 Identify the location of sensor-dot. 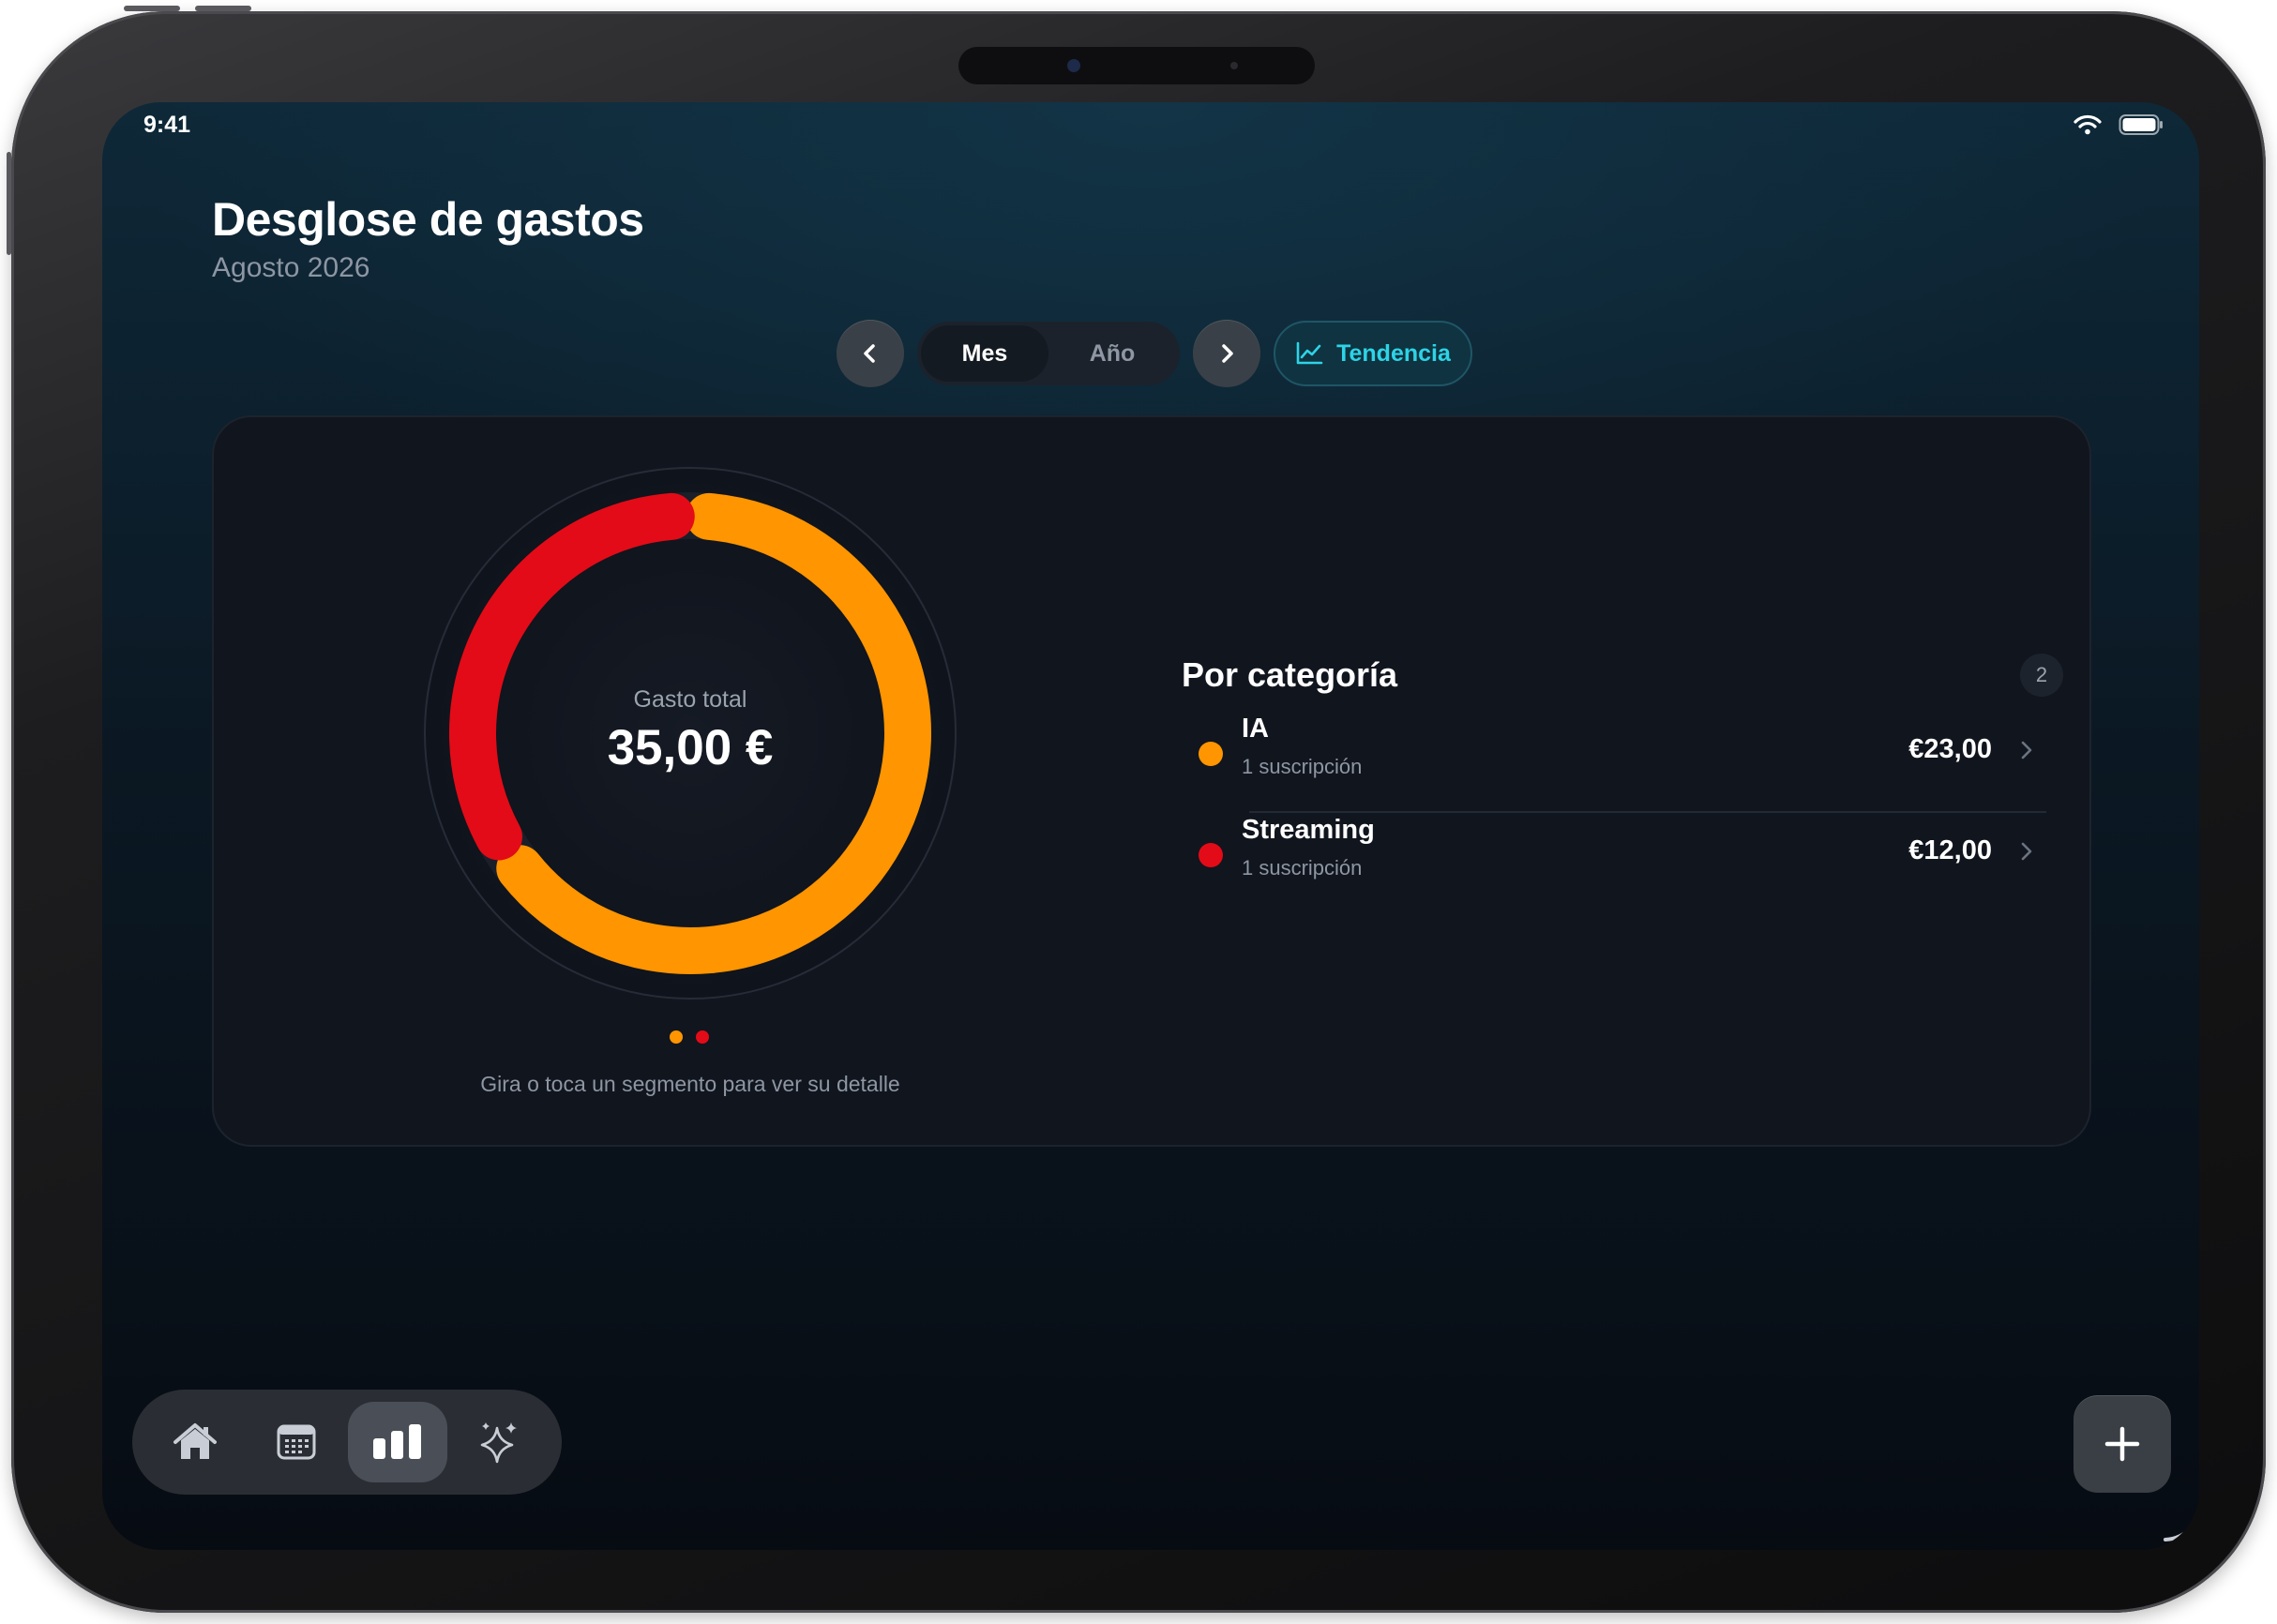
(1234, 65).